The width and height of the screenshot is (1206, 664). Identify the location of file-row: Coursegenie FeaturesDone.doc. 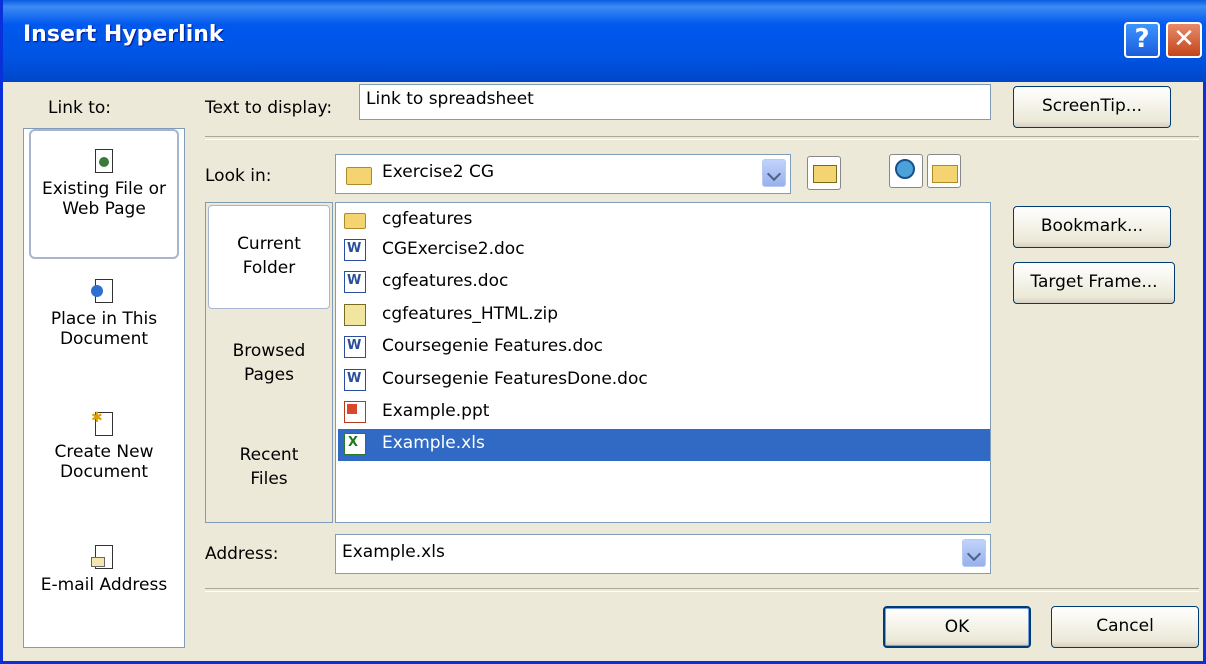
(664, 380).